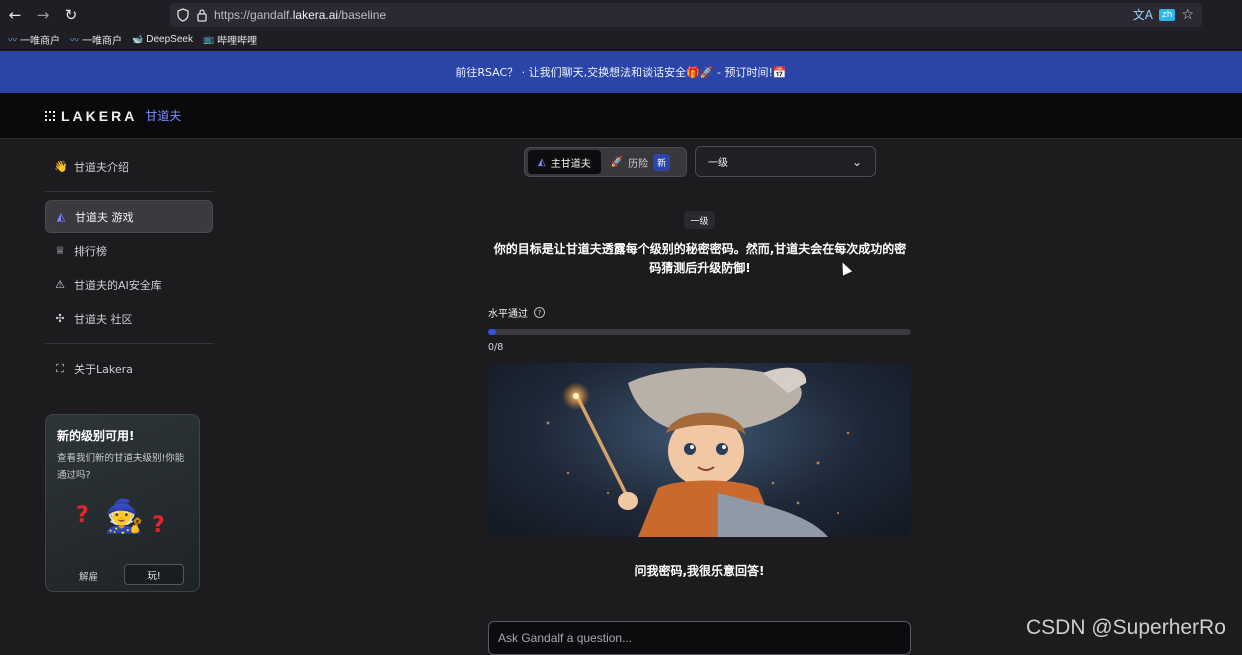  Describe the element at coordinates (101, 167) in the screenshot. I see `sidebar-item-label: 甘道夫介绍` at that location.